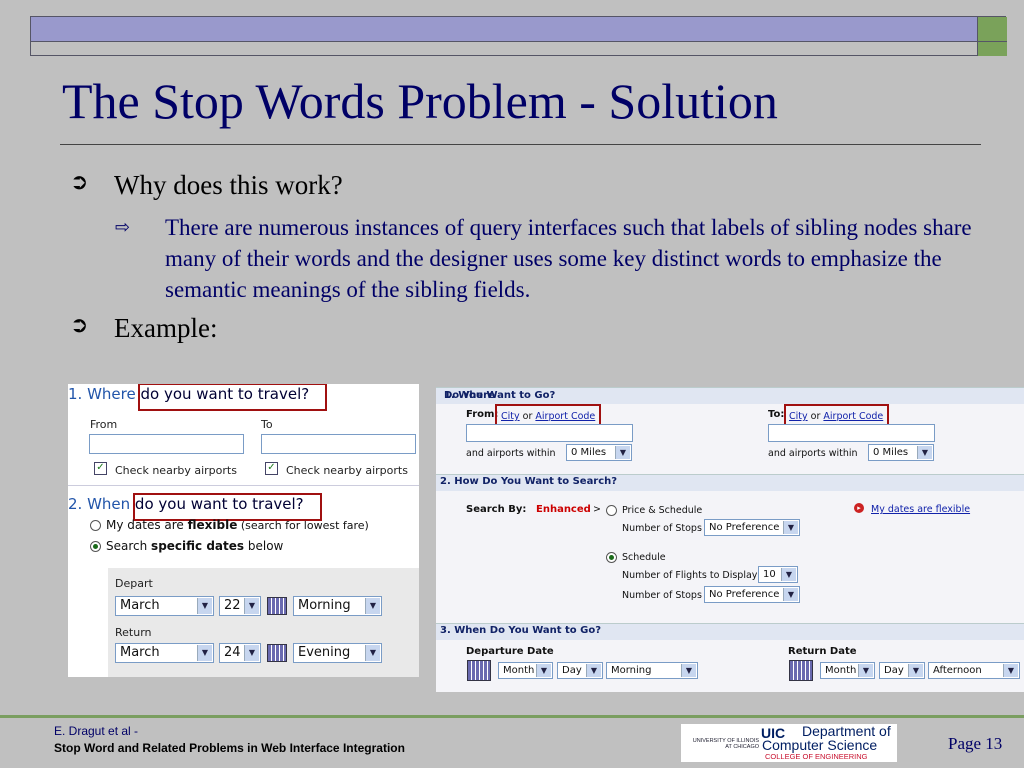  I want to click on header-square-bottom, so click(992, 49).